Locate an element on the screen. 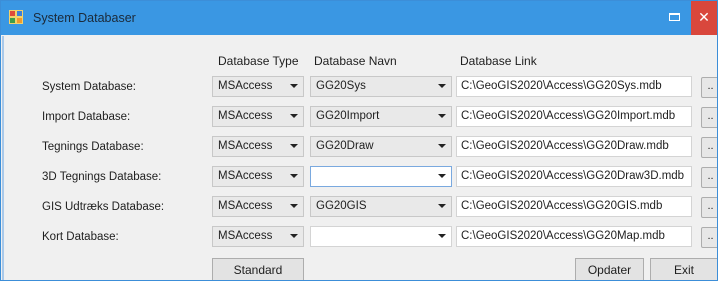 This screenshot has width=718, height=281. 3d-tegnings-db-browse-button: .. is located at coordinates (709, 177).